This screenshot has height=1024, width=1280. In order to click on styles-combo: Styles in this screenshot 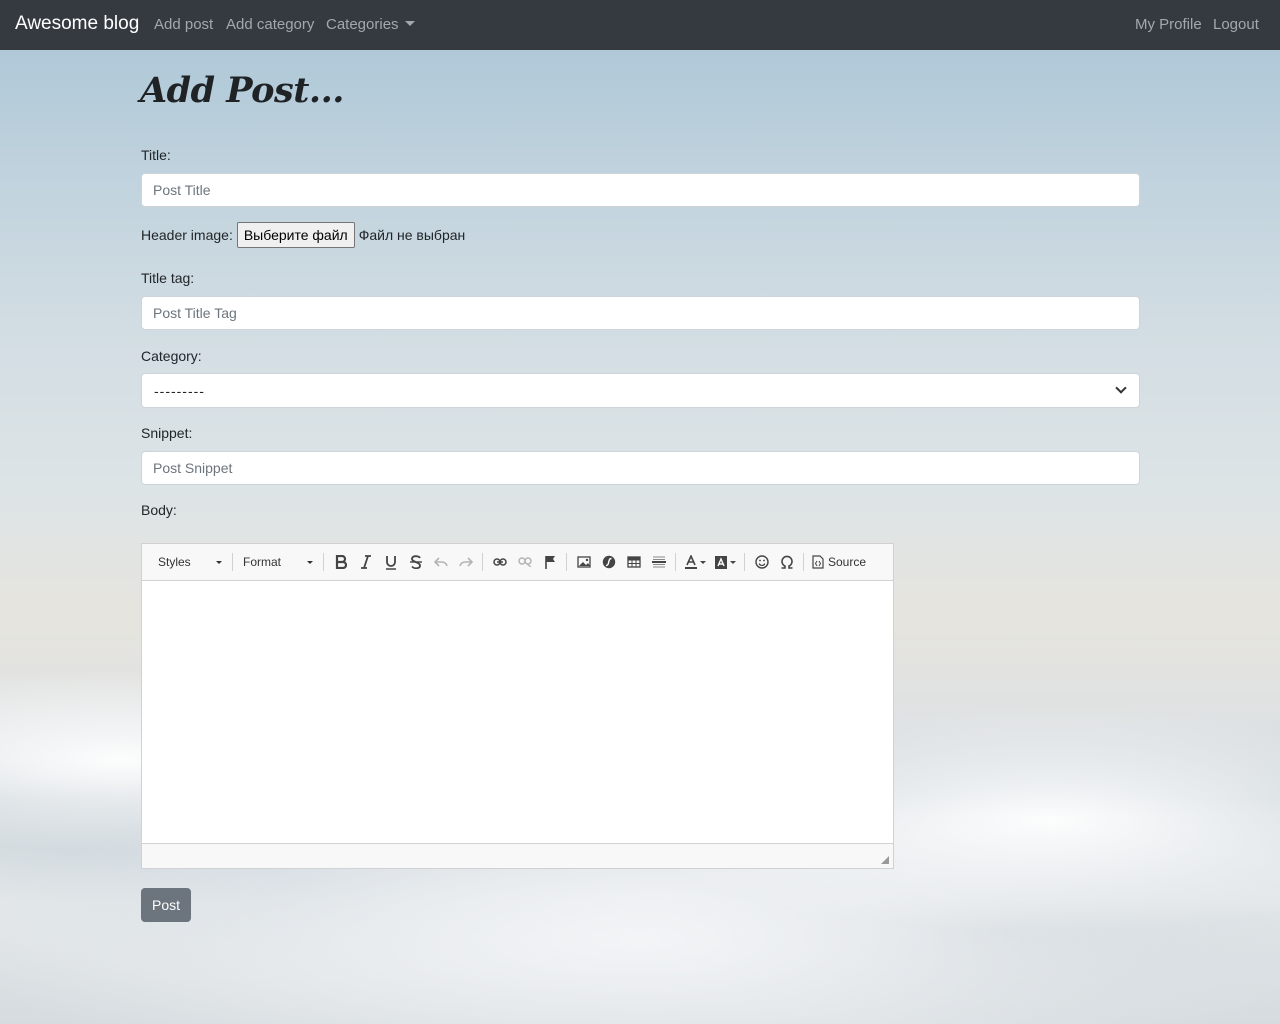, I will do `click(190, 562)`.